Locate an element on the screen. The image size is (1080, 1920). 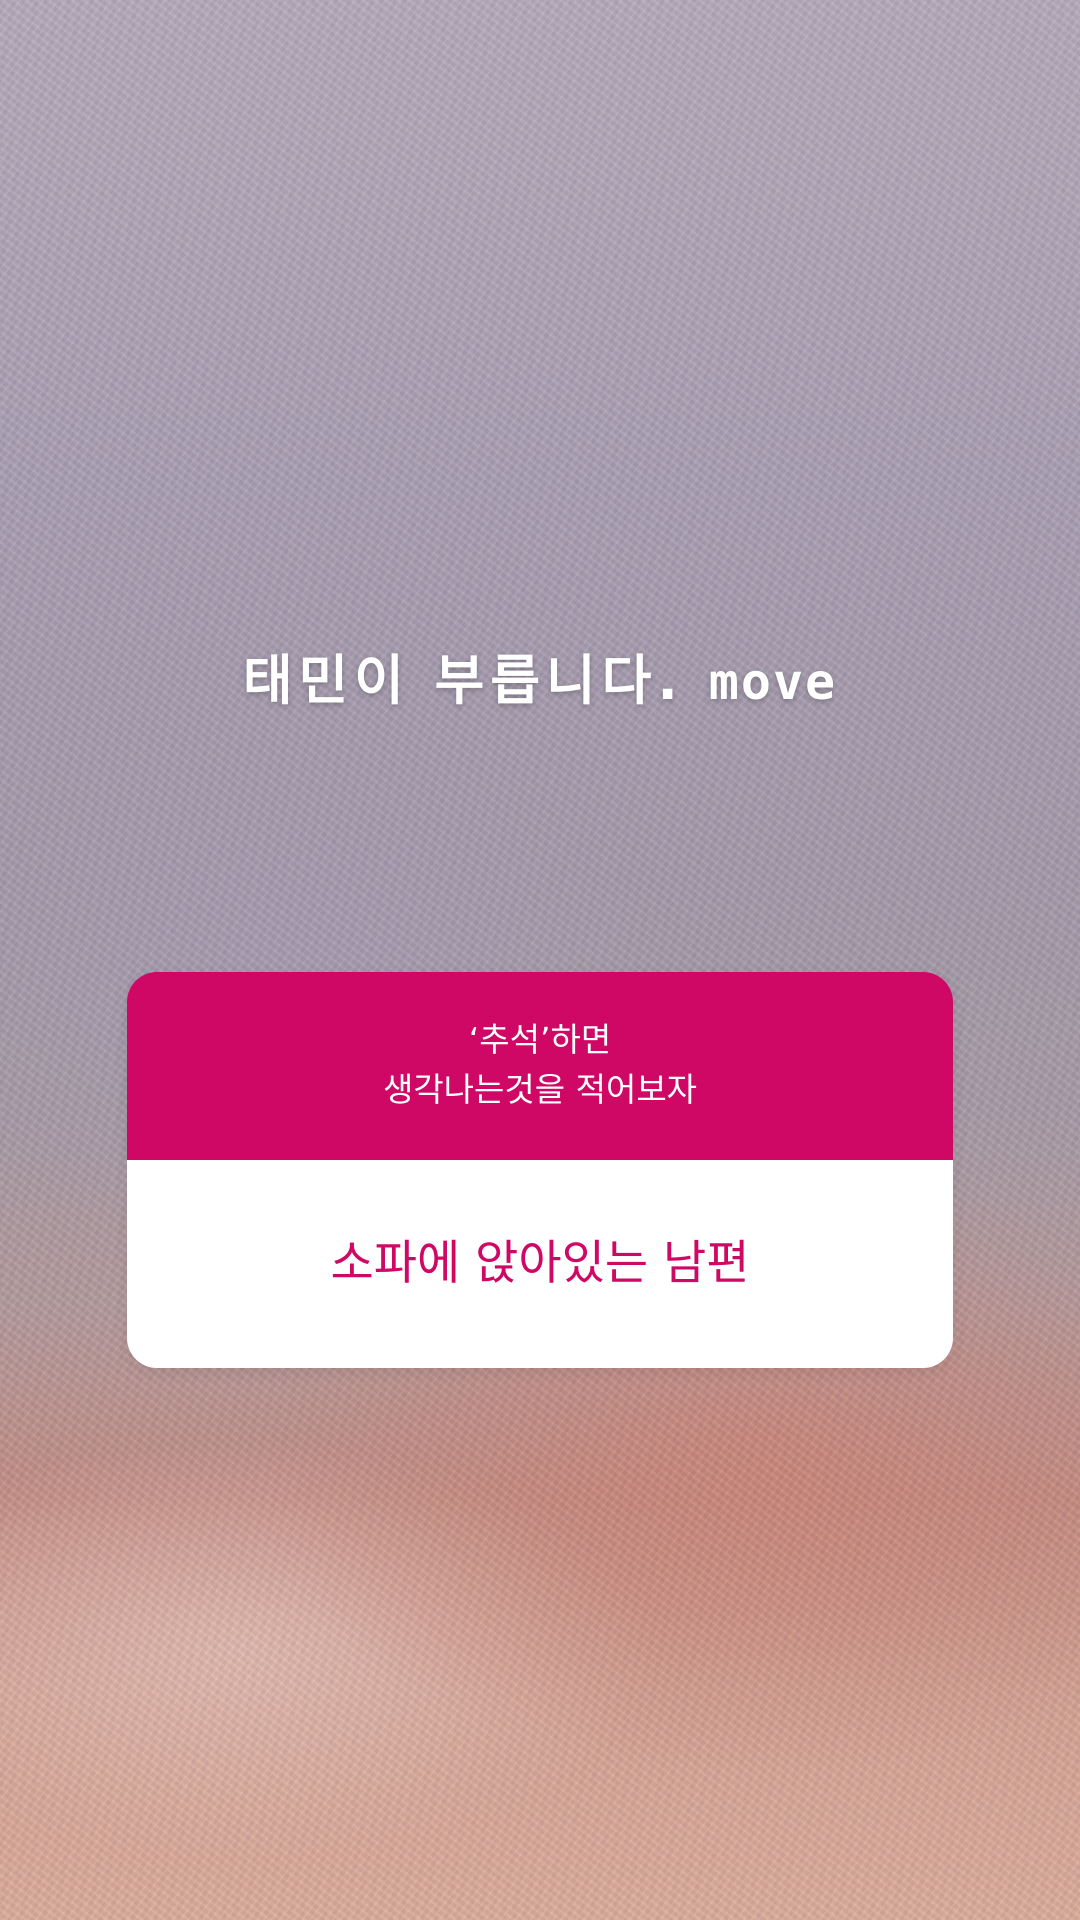
answer-text: 소파에 앉아있는 남편 is located at coordinates (540, 1263).